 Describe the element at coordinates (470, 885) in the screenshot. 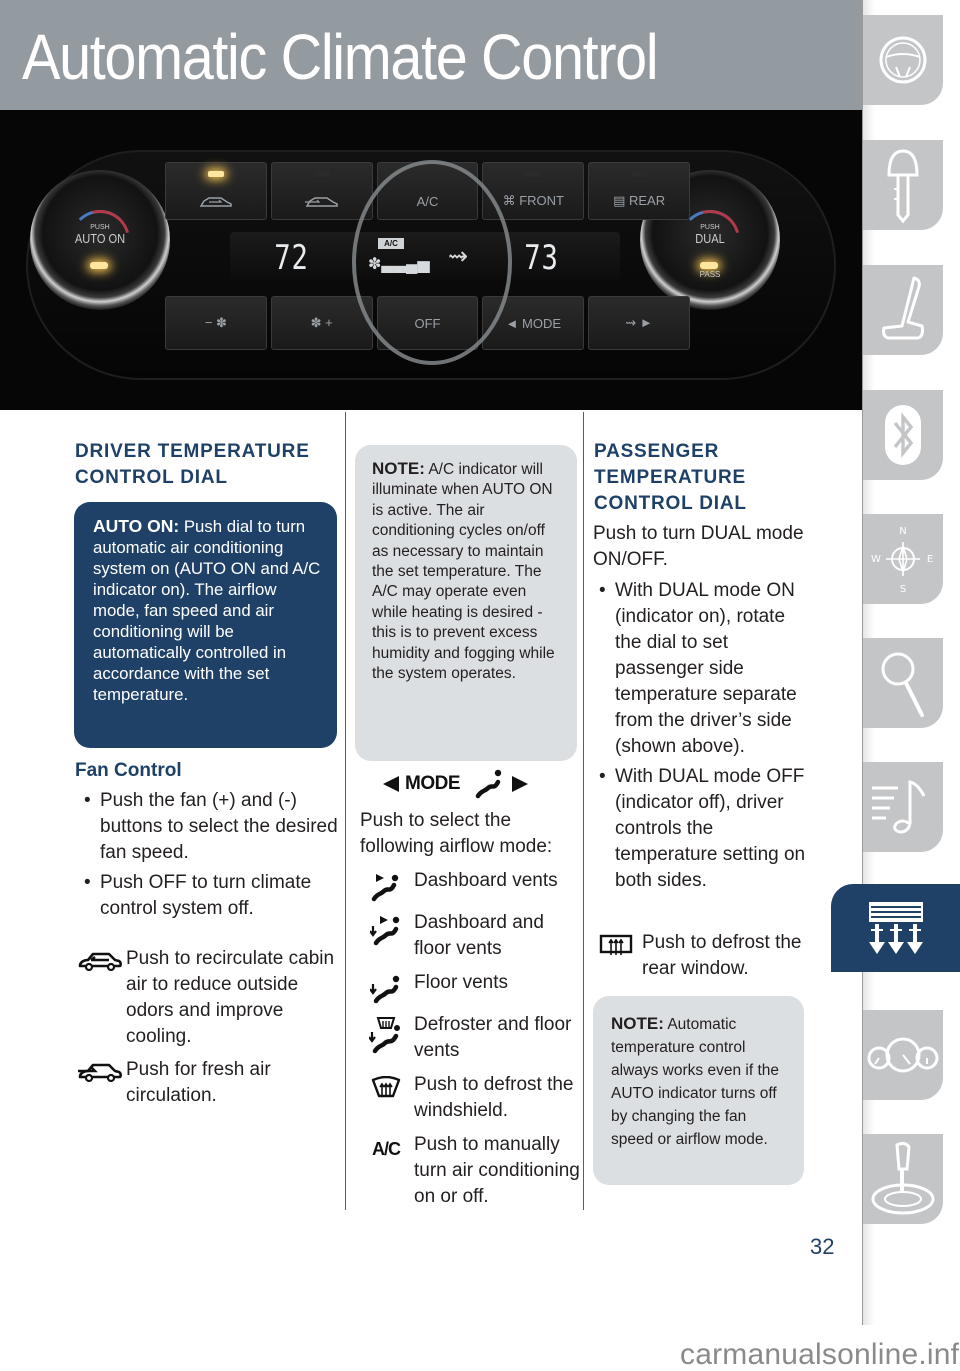

I see `list-item: Dashboard vents` at that location.